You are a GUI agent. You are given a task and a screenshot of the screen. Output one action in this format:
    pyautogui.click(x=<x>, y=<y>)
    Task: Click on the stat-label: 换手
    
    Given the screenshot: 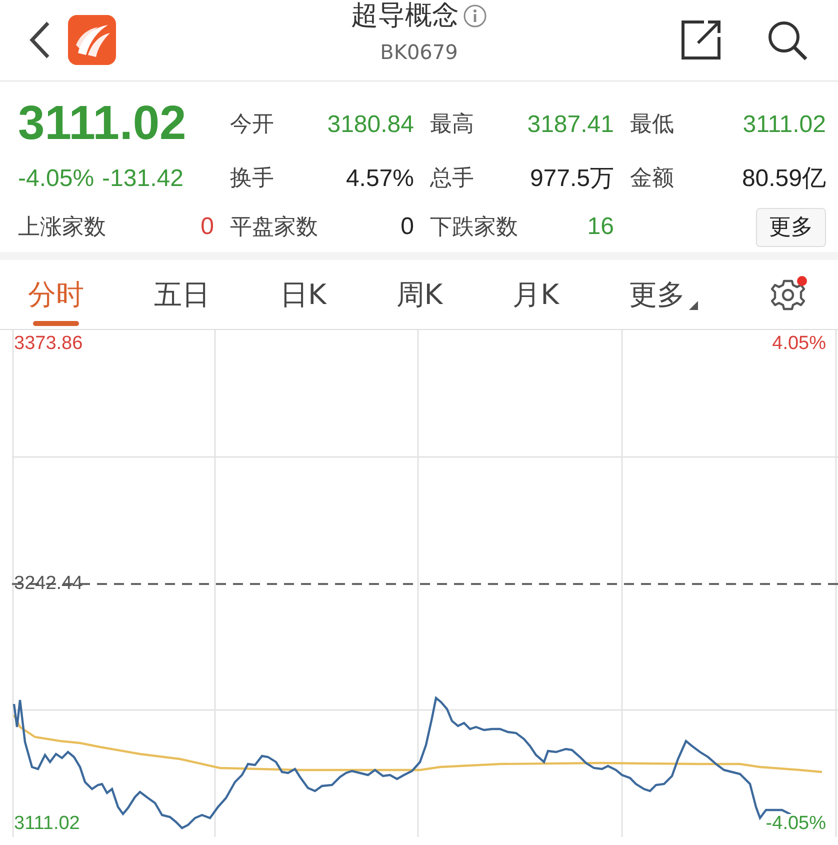 What is the action you would take?
    pyautogui.click(x=252, y=179)
    